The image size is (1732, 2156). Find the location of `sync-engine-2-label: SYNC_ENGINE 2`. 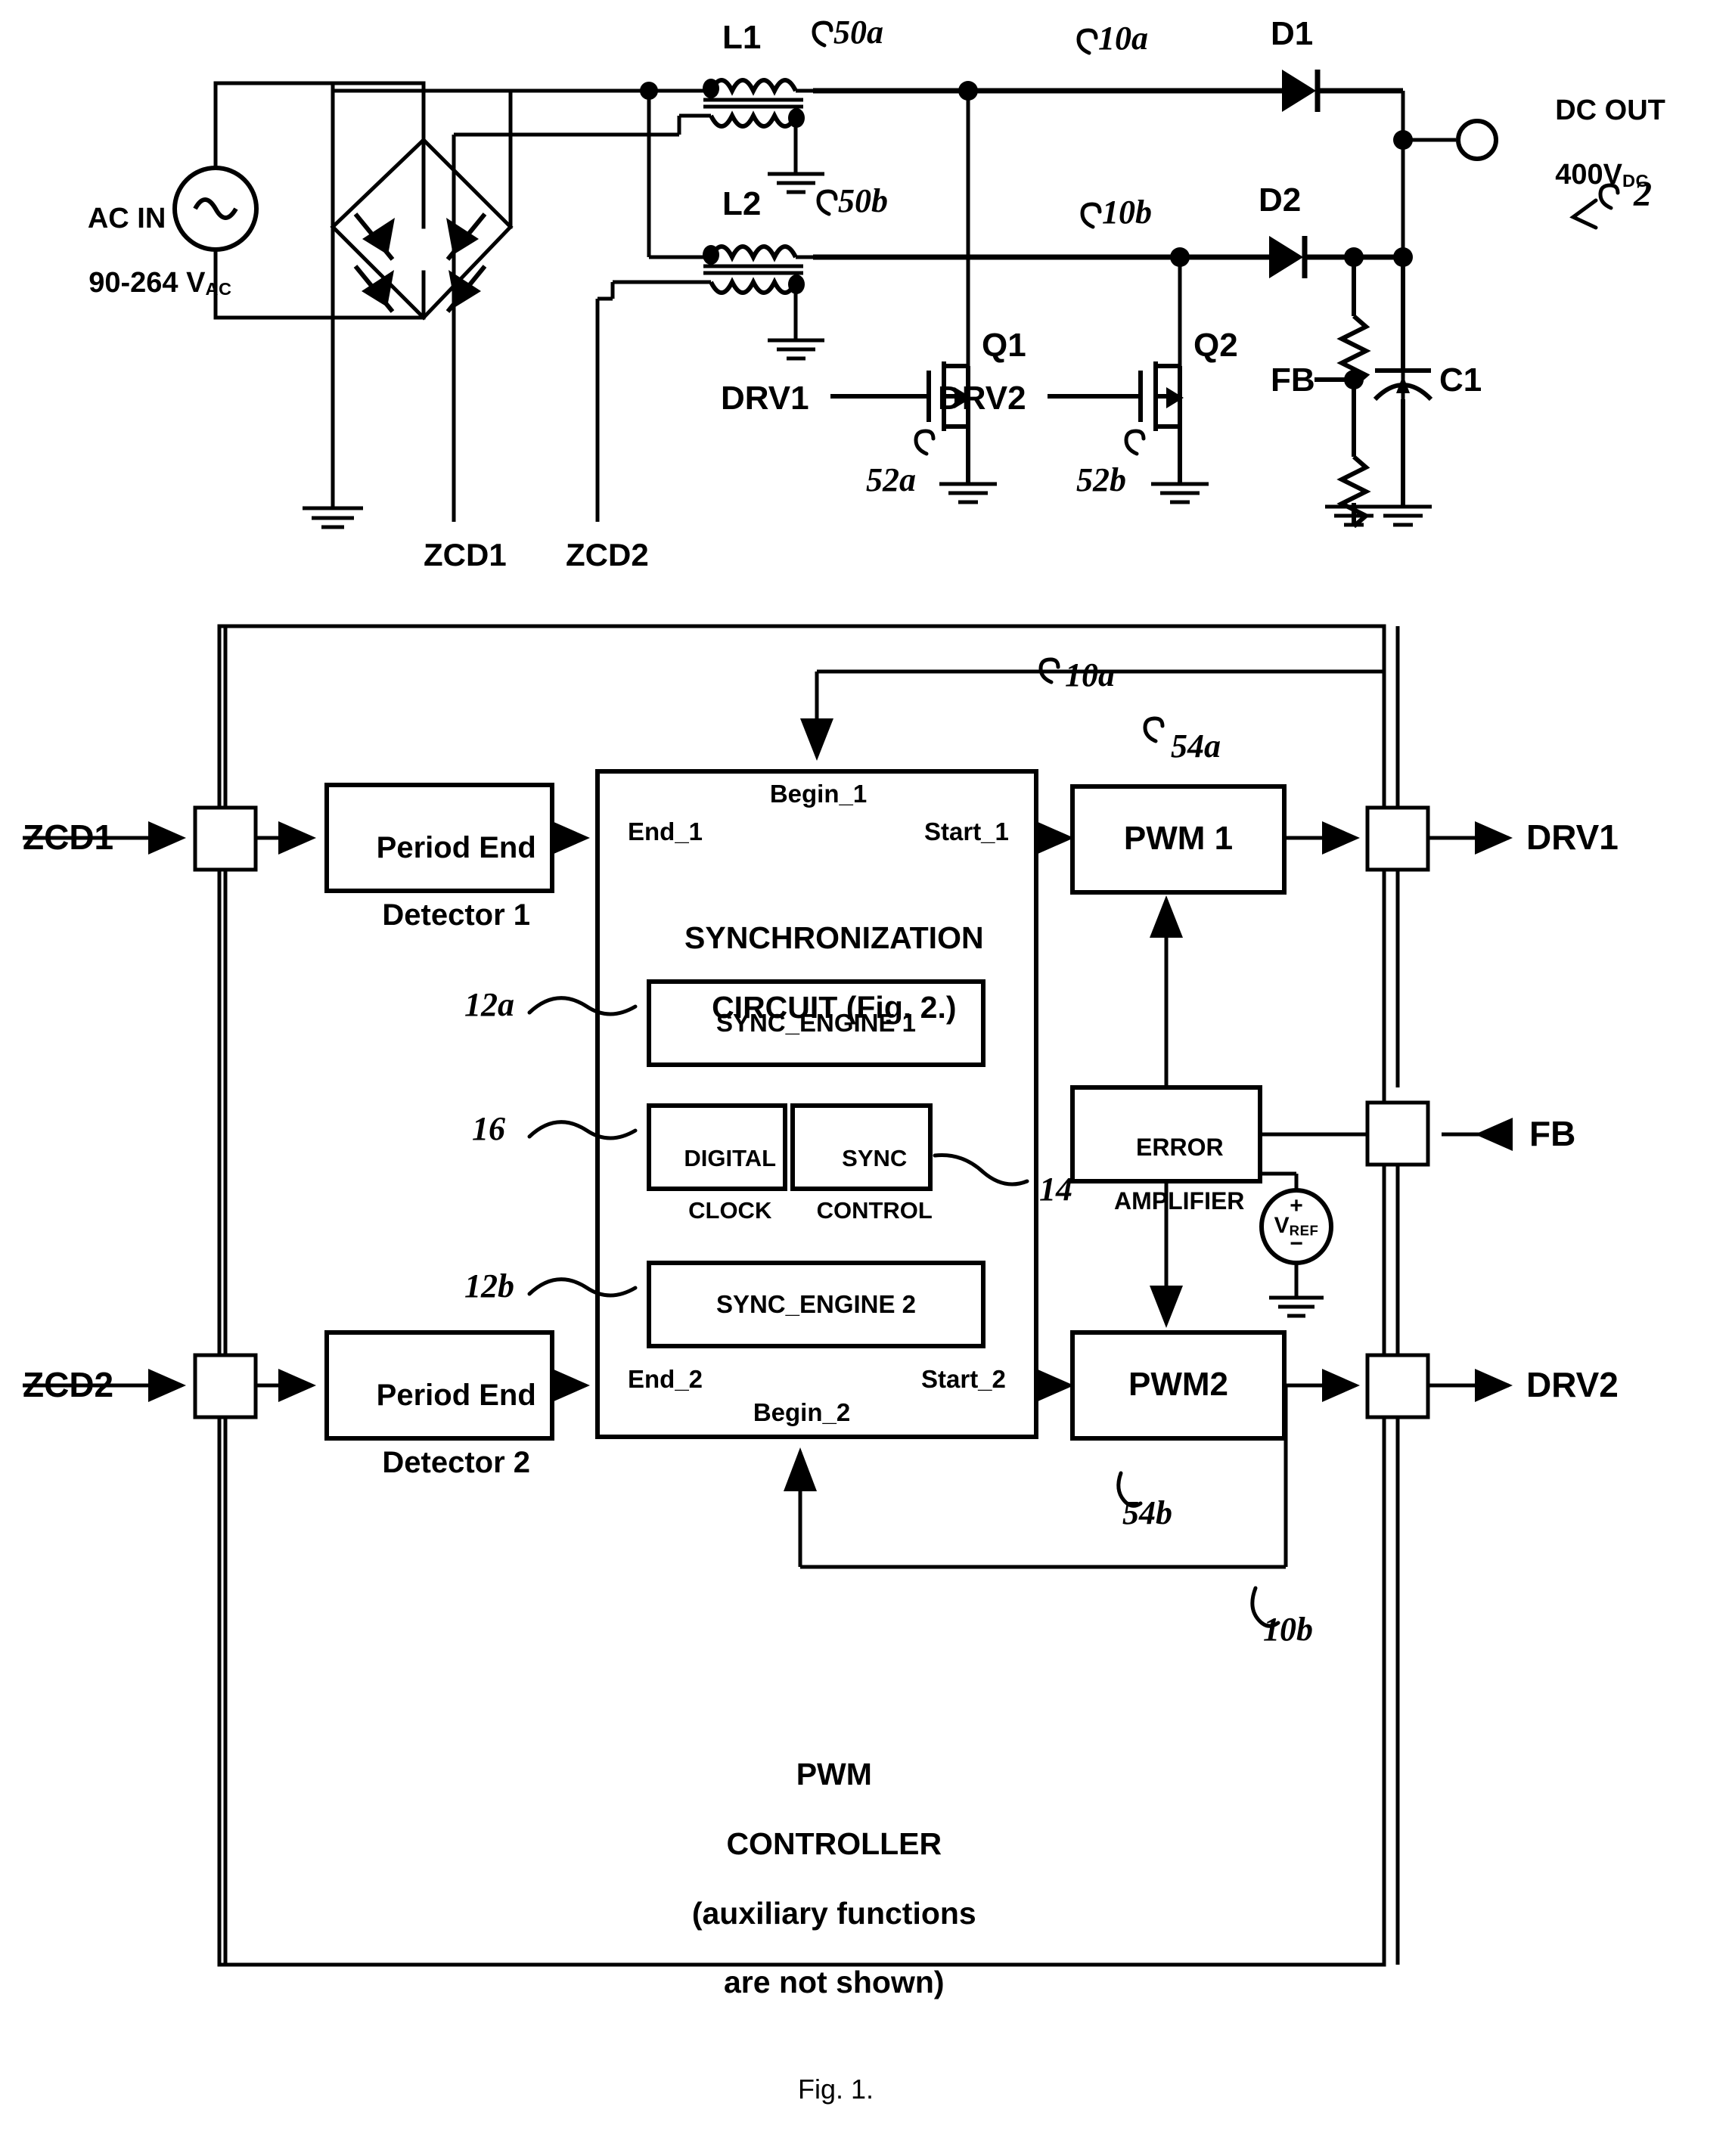

sync-engine-2-label: SYNC_ENGINE 2 is located at coordinates (816, 1304).